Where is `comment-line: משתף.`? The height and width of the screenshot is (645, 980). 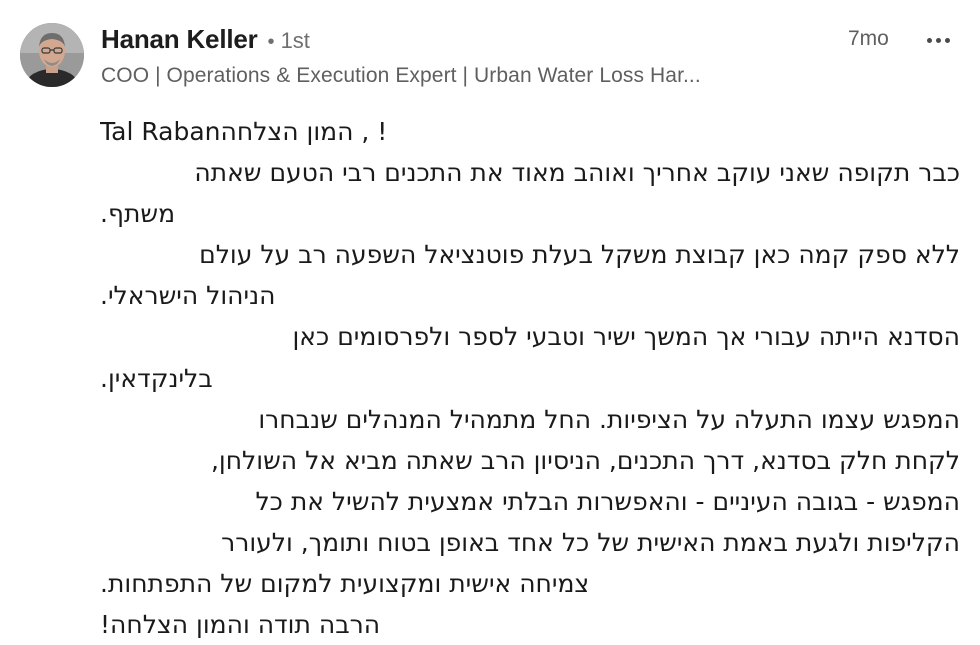 comment-line: משתף. is located at coordinates (138, 214).